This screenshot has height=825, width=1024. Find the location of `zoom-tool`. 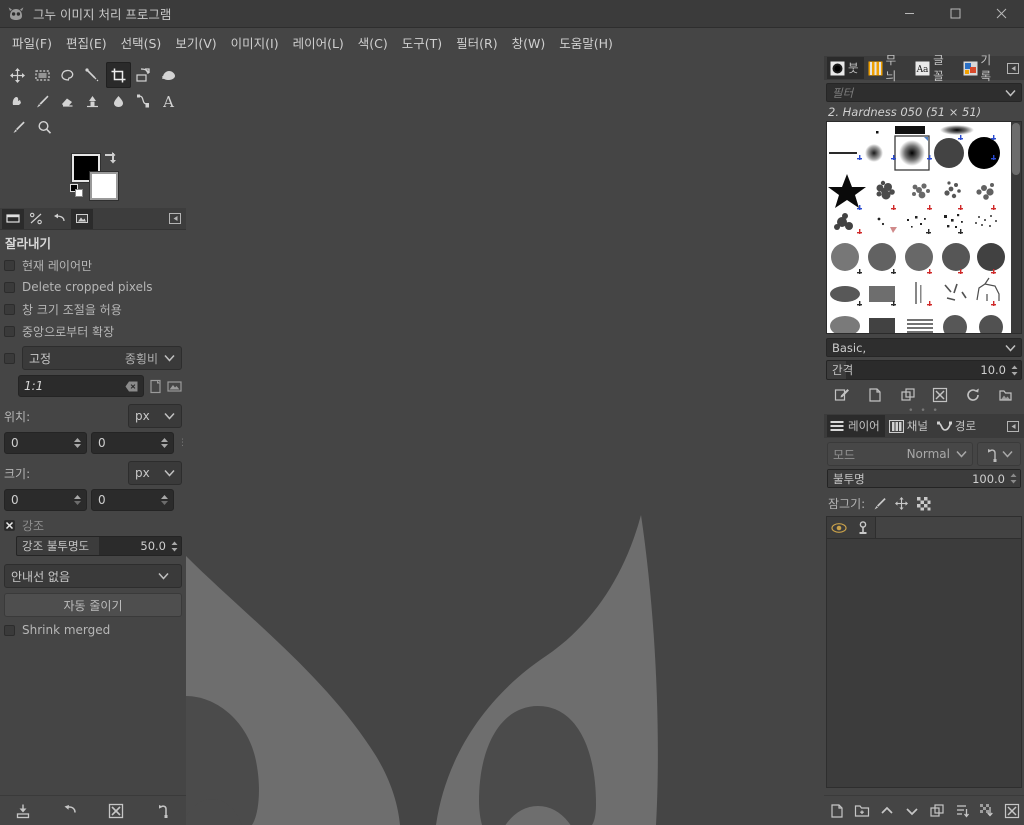

zoom-tool is located at coordinates (44, 127).